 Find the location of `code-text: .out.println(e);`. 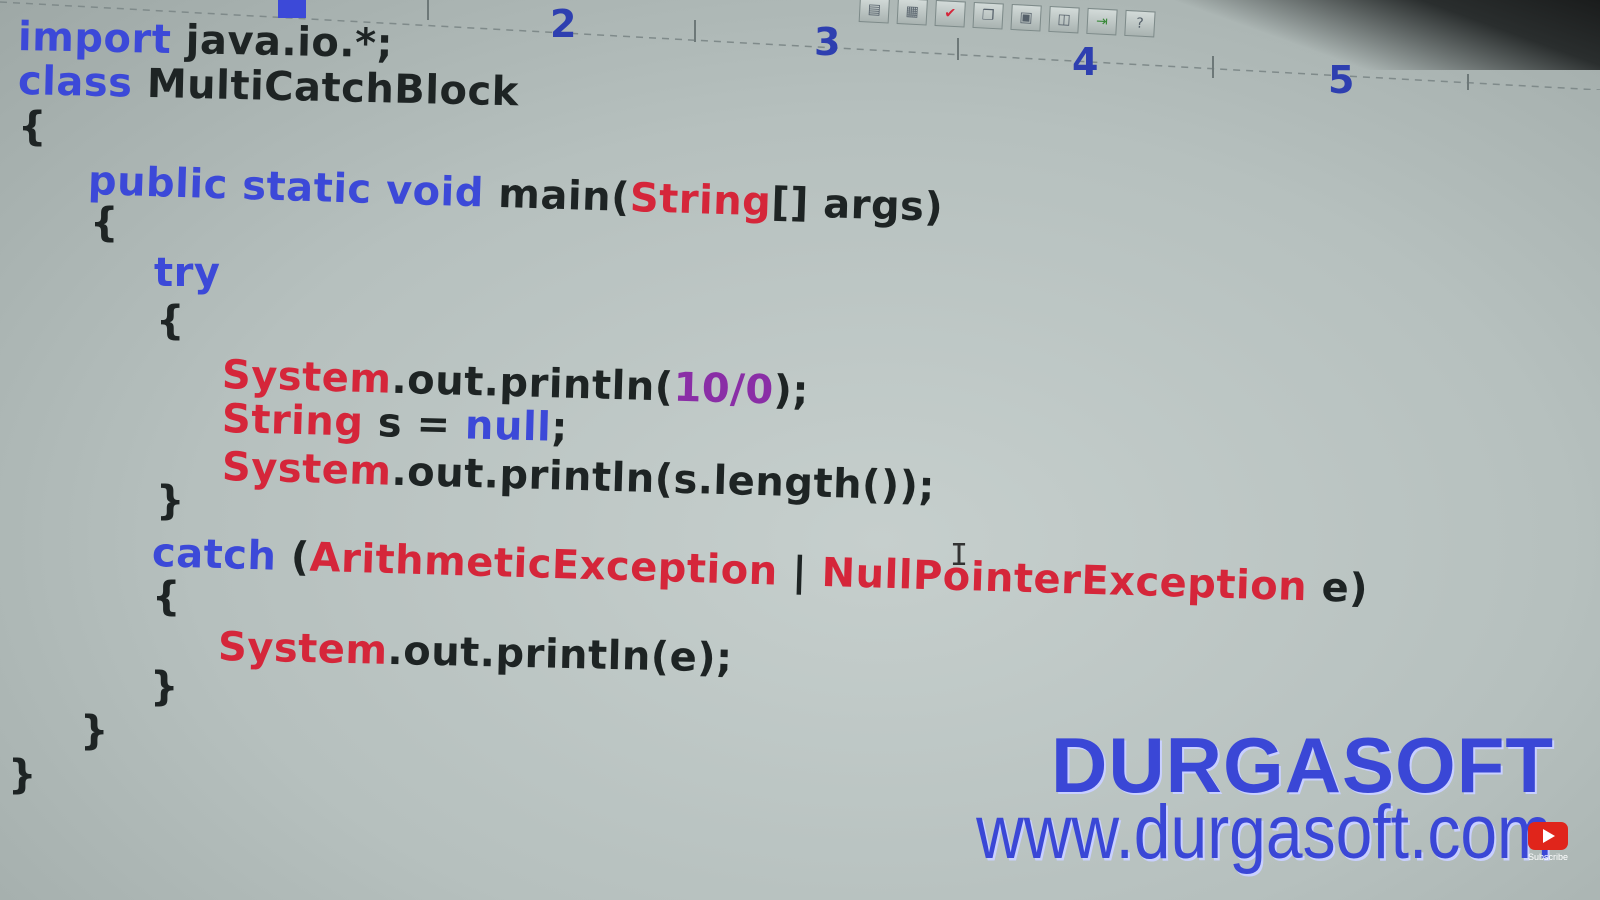

code-text: .out.println(e); is located at coordinates (560, 654).